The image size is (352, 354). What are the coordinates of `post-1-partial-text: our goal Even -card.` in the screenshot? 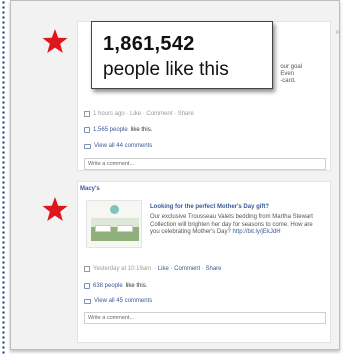 It's located at (291, 74).